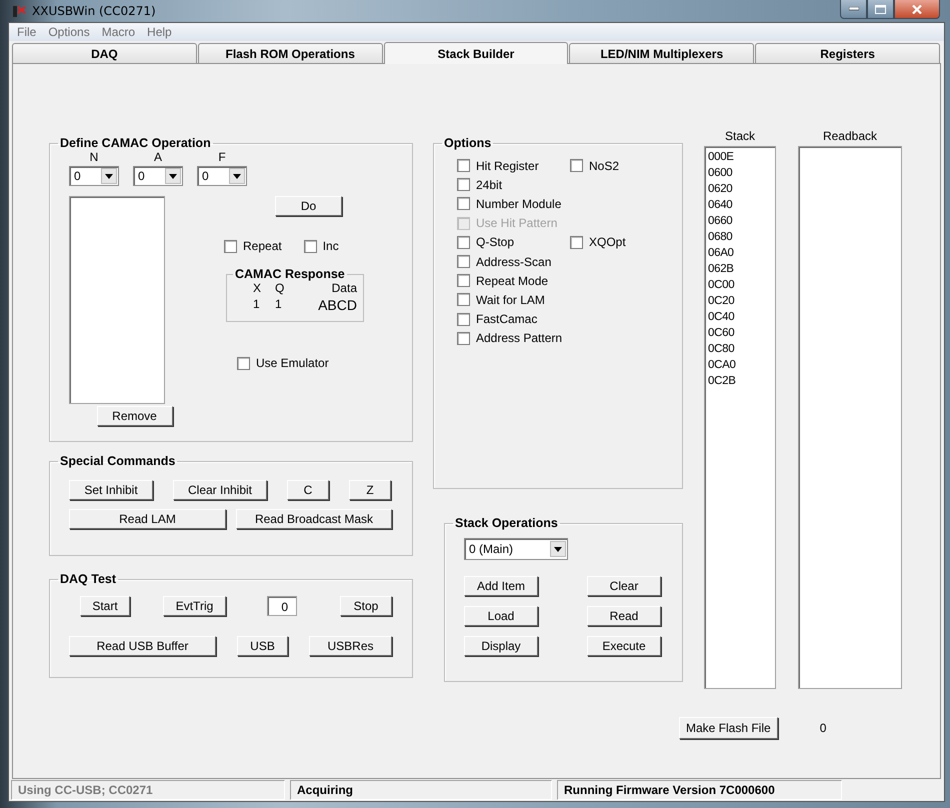 This screenshot has height=808, width=950. Describe the element at coordinates (147, 519) in the screenshot. I see `command-button: Read LAM` at that location.